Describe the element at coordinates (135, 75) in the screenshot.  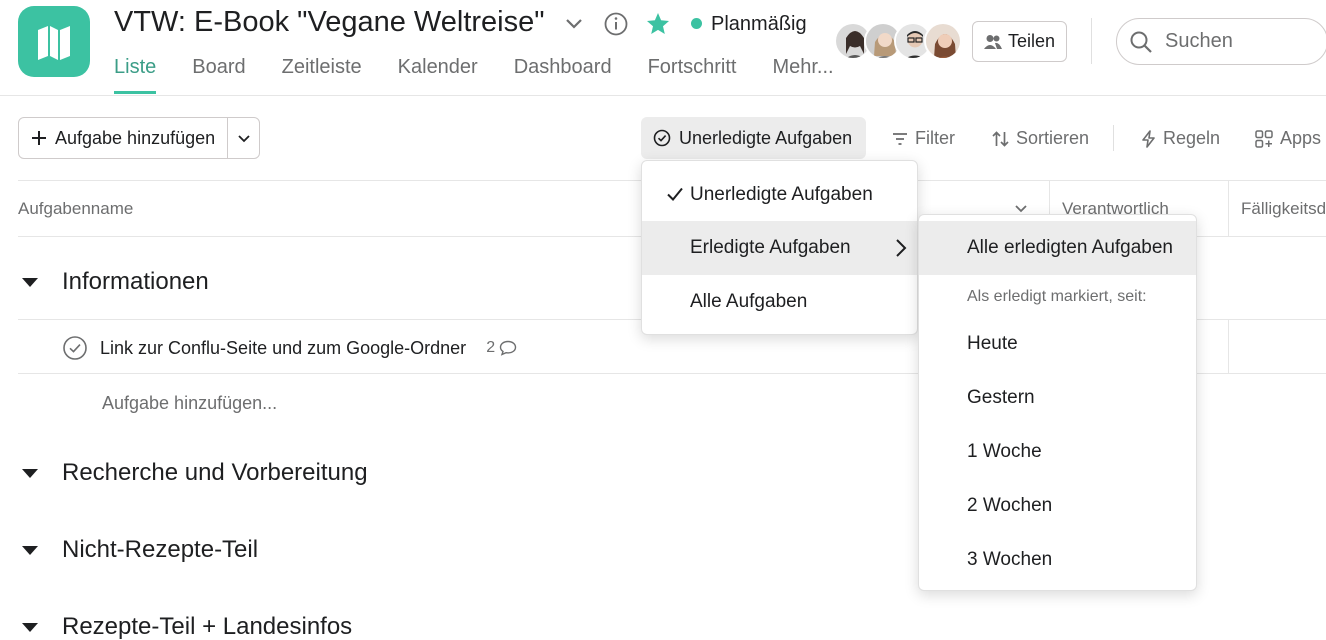
I see `tab-list: Liste` at that location.